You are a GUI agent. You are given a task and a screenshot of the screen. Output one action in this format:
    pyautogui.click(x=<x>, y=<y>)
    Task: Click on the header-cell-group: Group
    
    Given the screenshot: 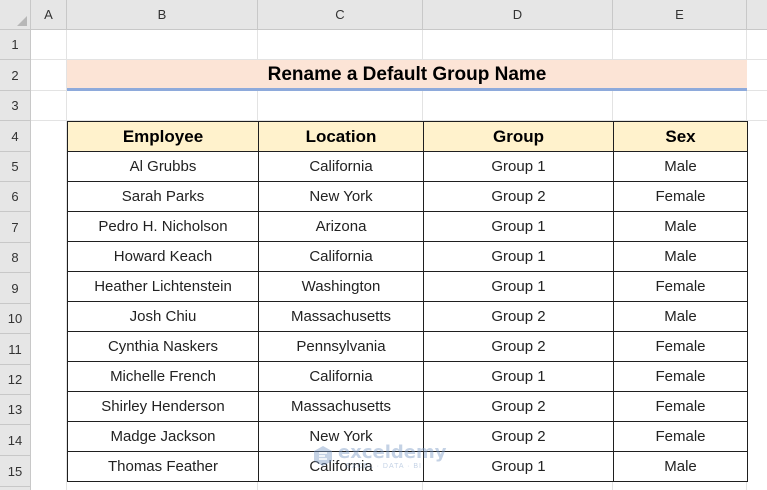 What is the action you would take?
    pyautogui.click(x=518, y=136)
    